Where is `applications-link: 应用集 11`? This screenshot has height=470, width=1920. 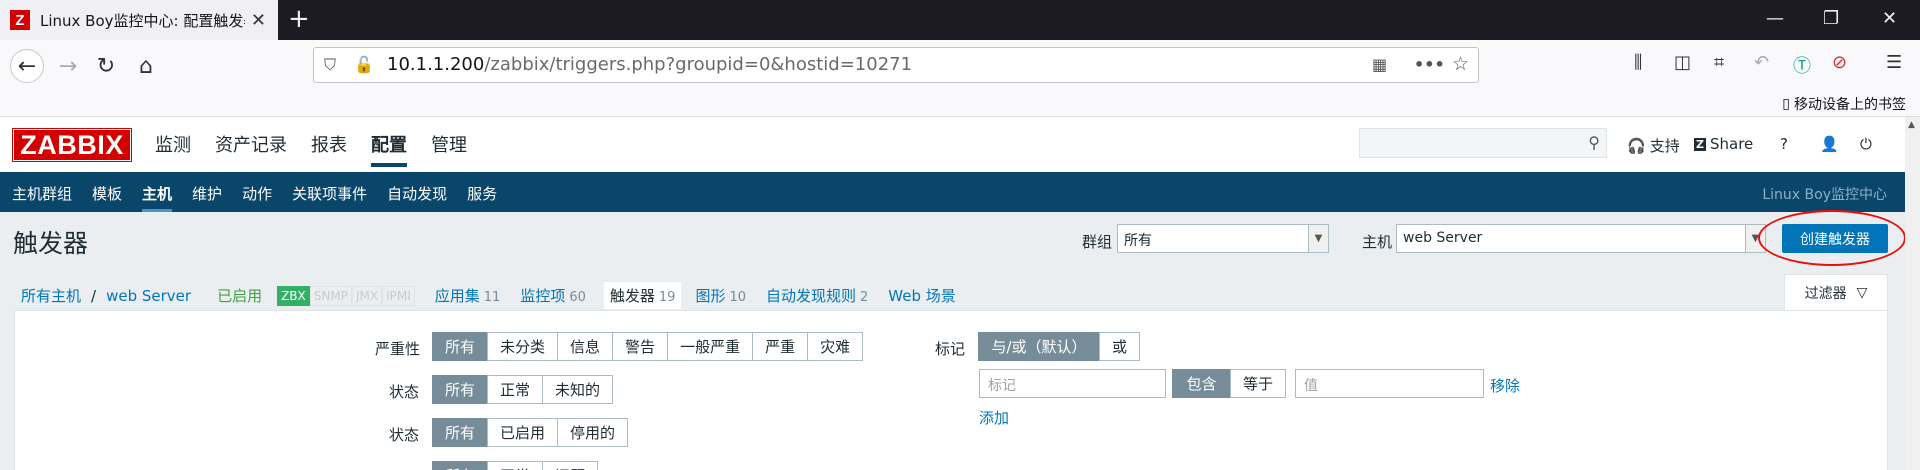
applications-link: 应用集 11 is located at coordinates (468, 295).